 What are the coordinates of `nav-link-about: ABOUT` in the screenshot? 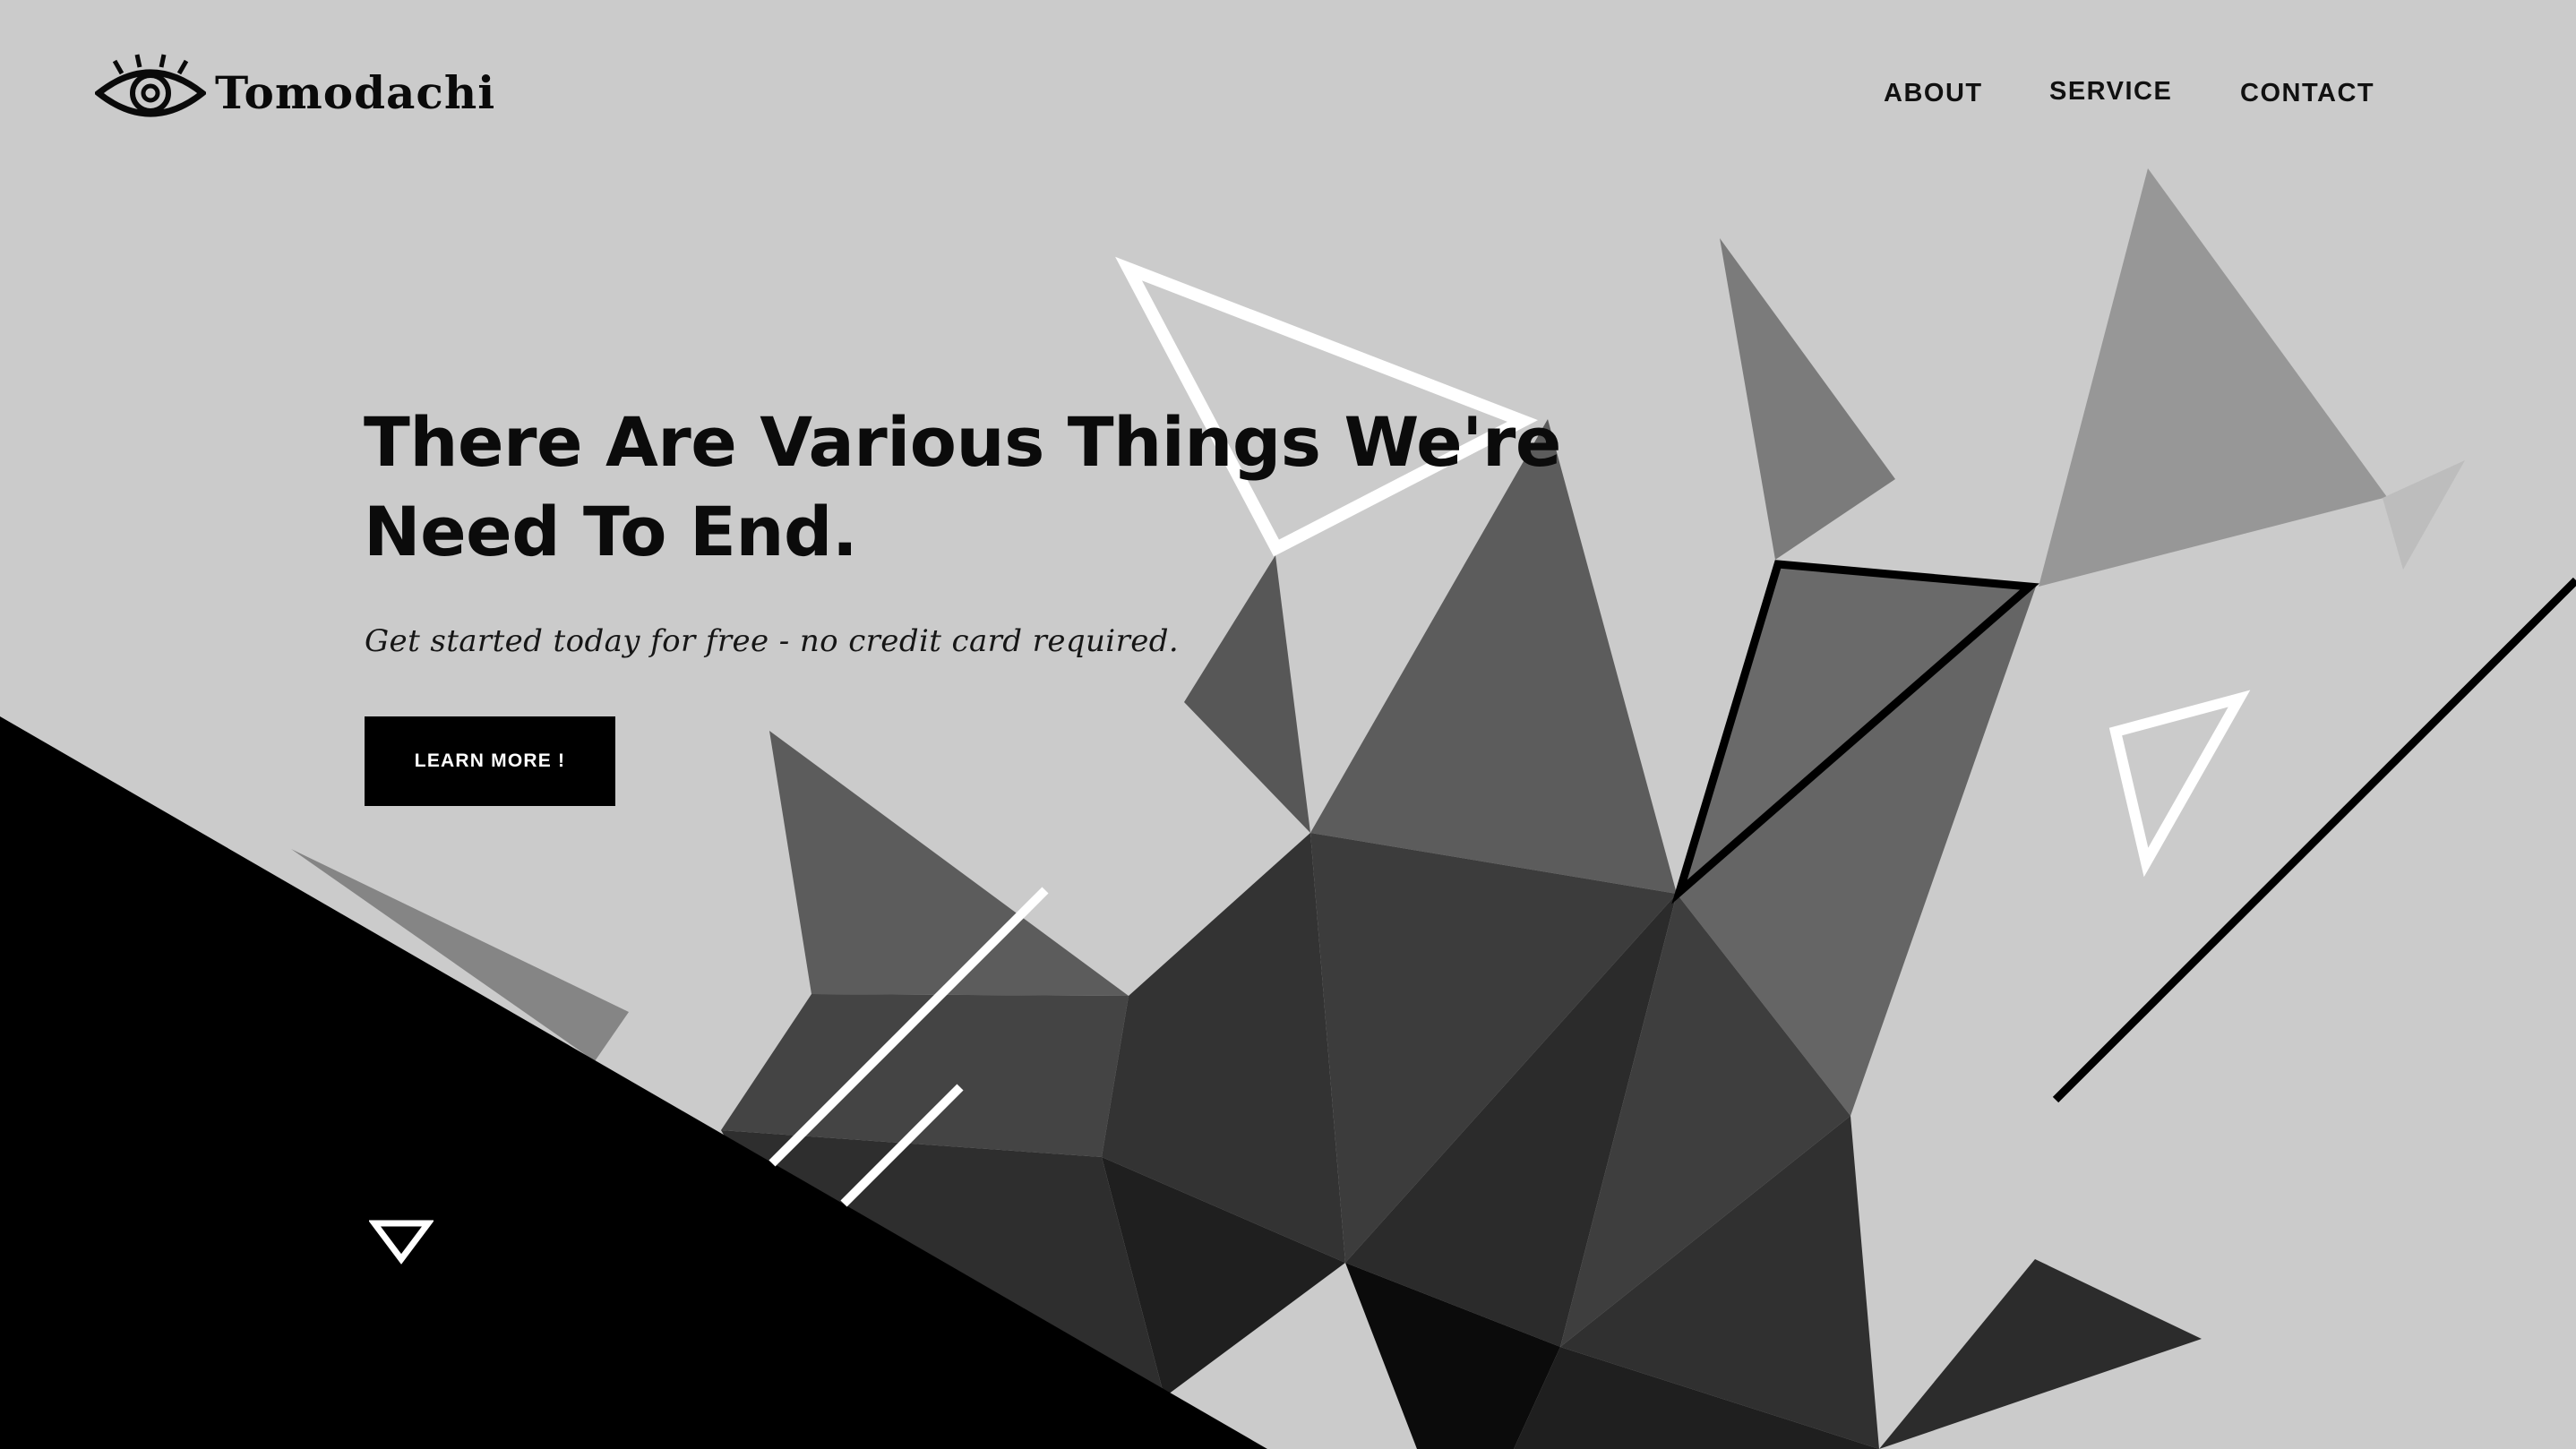 It's located at (1933, 94).